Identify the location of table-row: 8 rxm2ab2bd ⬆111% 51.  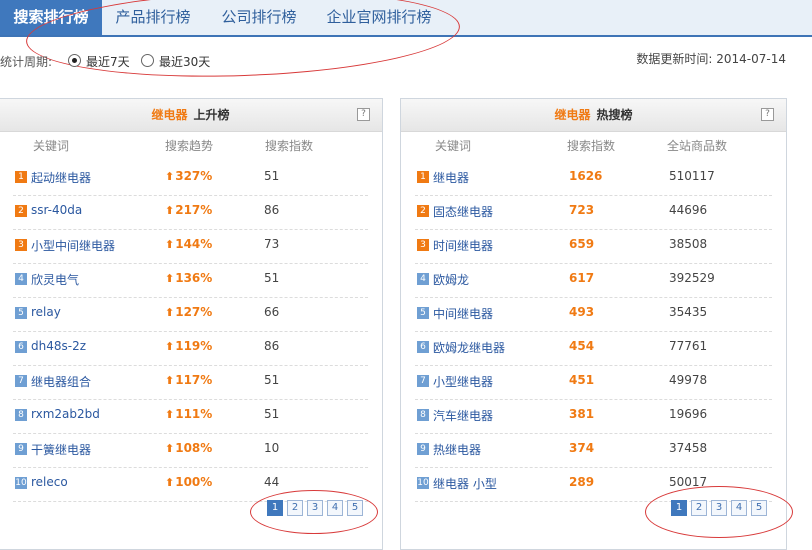
(190, 417).